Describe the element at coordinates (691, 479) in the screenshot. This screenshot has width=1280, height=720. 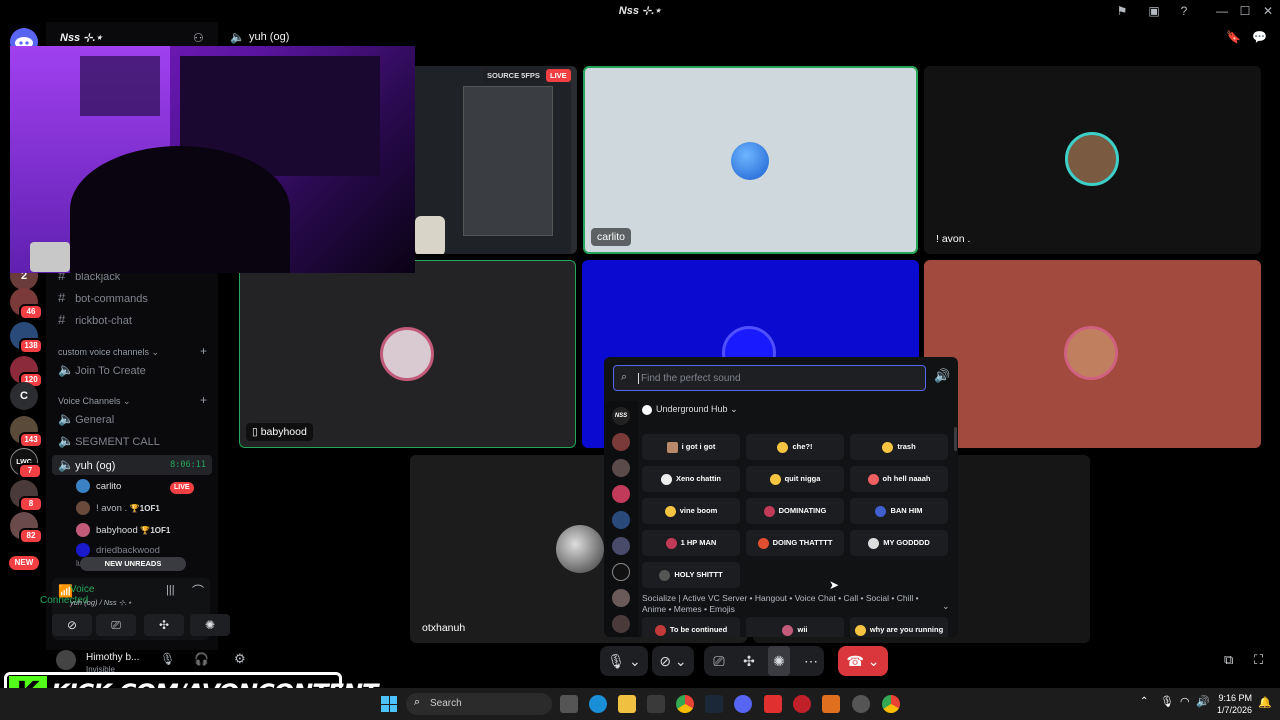
I see `sound-button: Xeno chattin` at that location.